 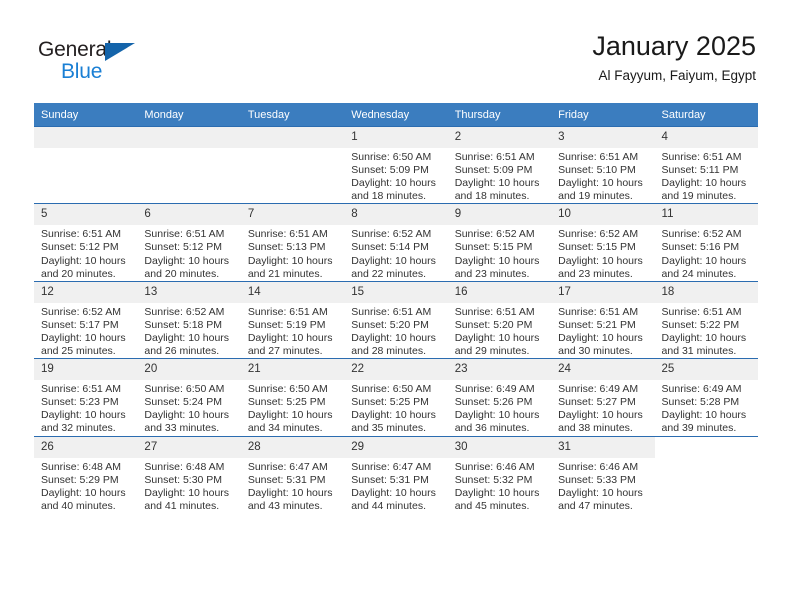 What do you see at coordinates (706, 215) in the screenshot?
I see `day-number: 11` at bounding box center [706, 215].